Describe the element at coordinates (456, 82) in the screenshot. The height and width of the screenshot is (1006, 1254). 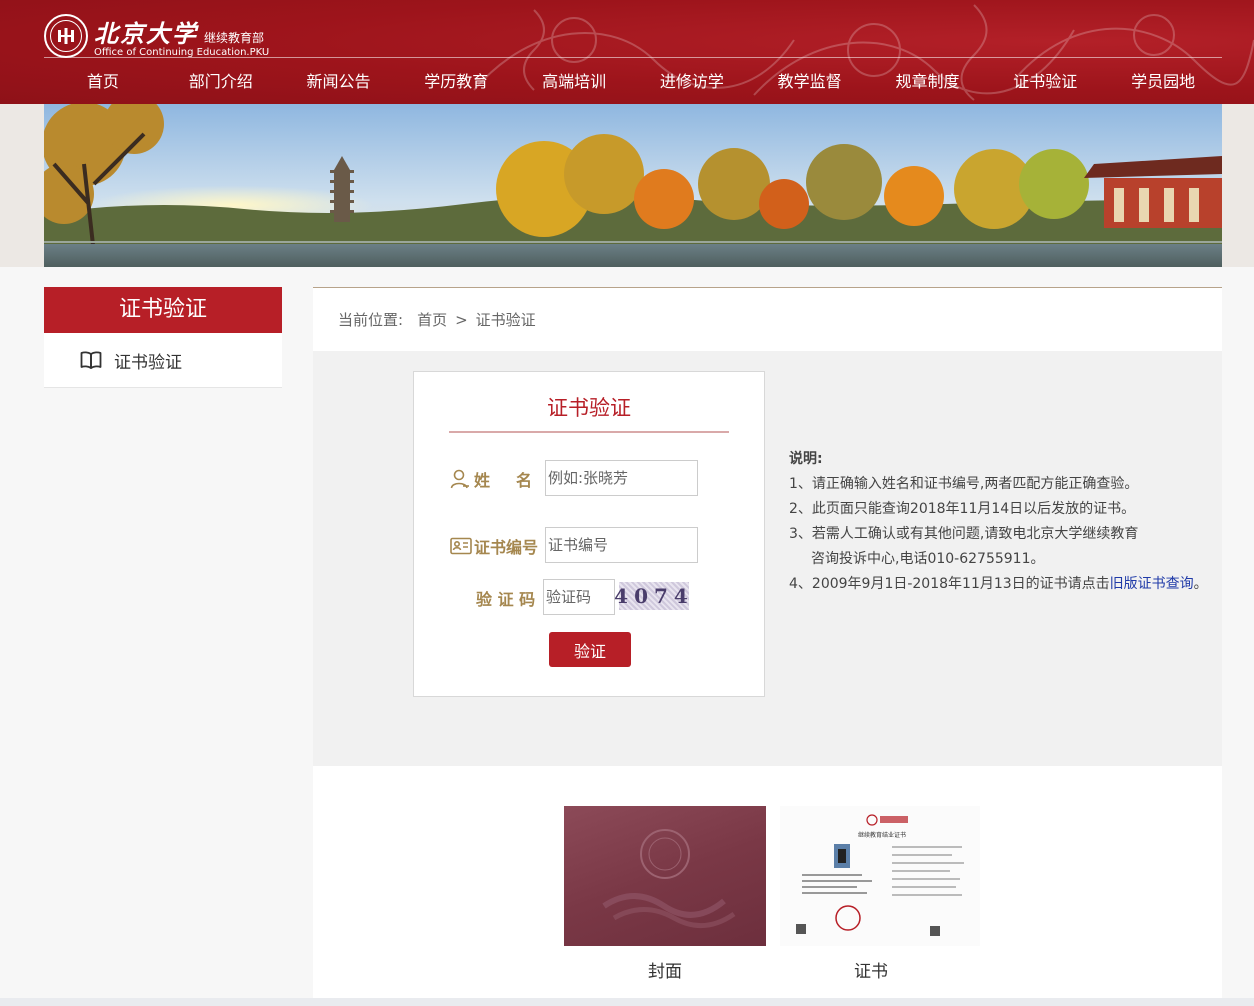
I see `nav-item-degree: 学历教育` at that location.